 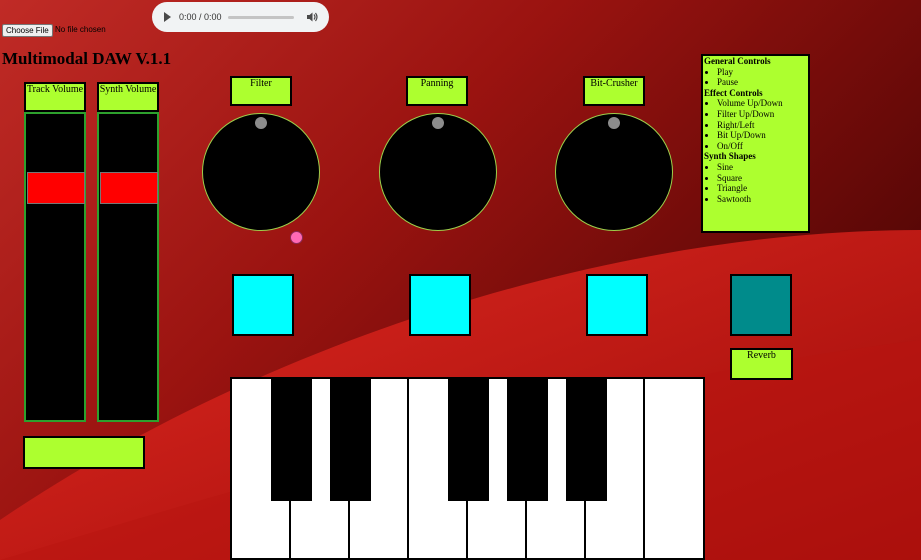 What do you see at coordinates (762, 72) in the screenshot?
I see `list-item: Play` at bounding box center [762, 72].